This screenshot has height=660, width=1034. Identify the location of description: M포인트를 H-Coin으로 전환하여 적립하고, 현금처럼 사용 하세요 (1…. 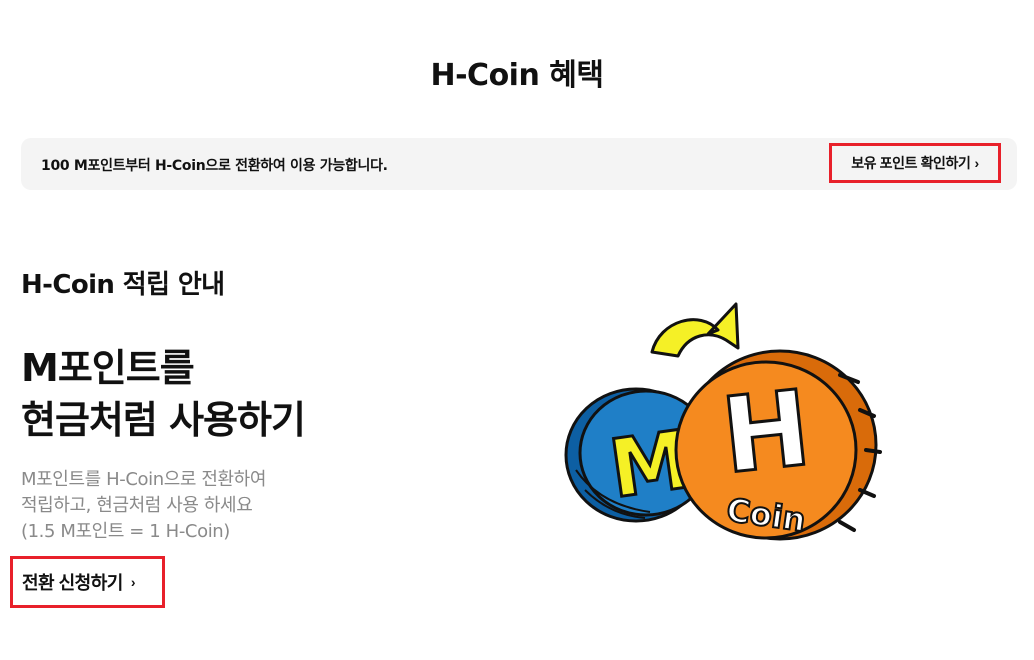
(143, 506).